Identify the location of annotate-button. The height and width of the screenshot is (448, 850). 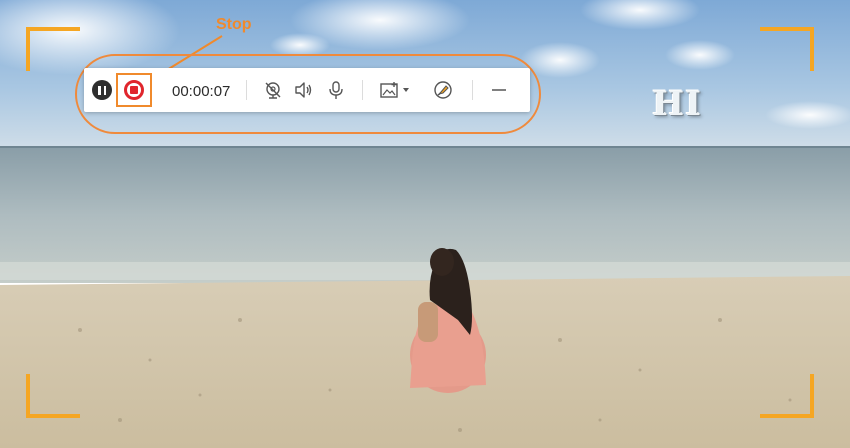
(443, 90).